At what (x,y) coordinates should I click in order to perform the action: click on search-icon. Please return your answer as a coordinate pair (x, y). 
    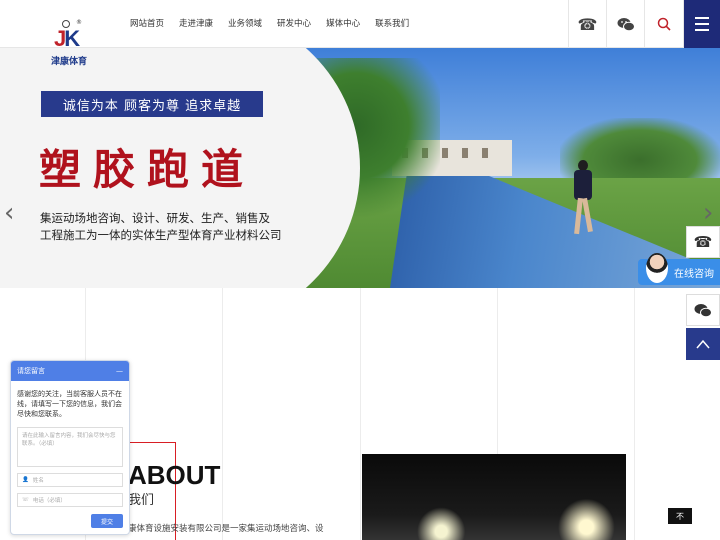
    Looking at the image, I should click on (664, 24).